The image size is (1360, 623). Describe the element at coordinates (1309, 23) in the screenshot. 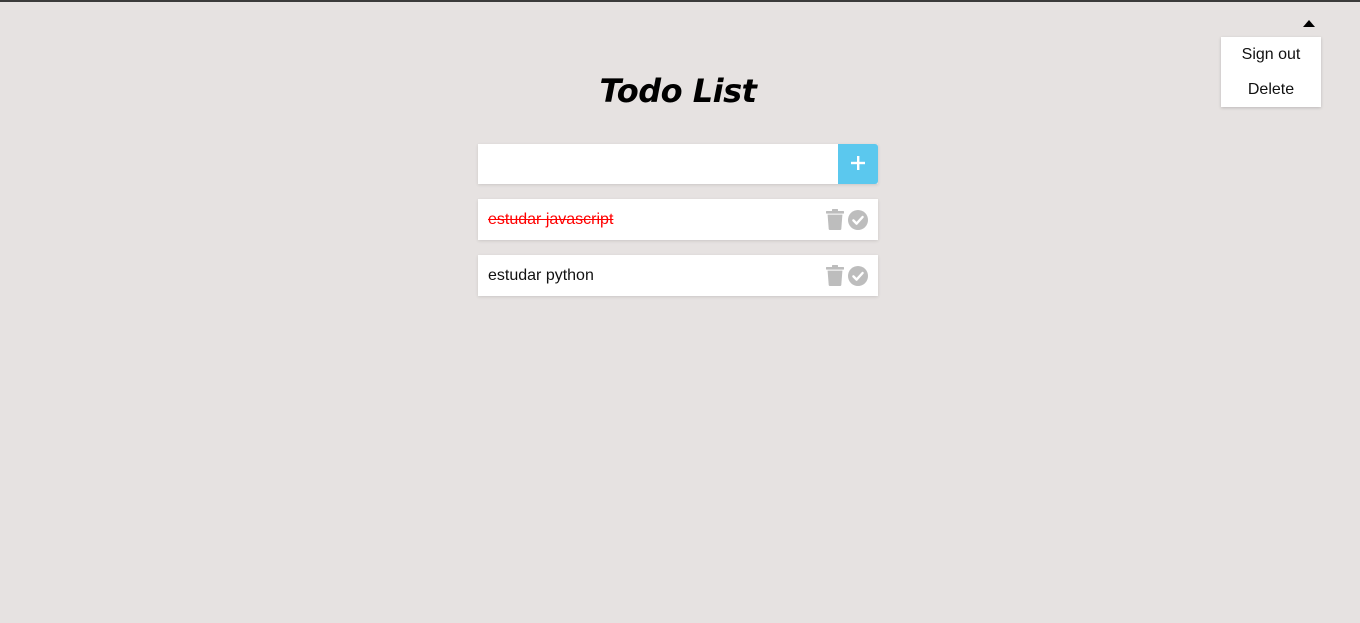

I see `caret-up-icon` at that location.